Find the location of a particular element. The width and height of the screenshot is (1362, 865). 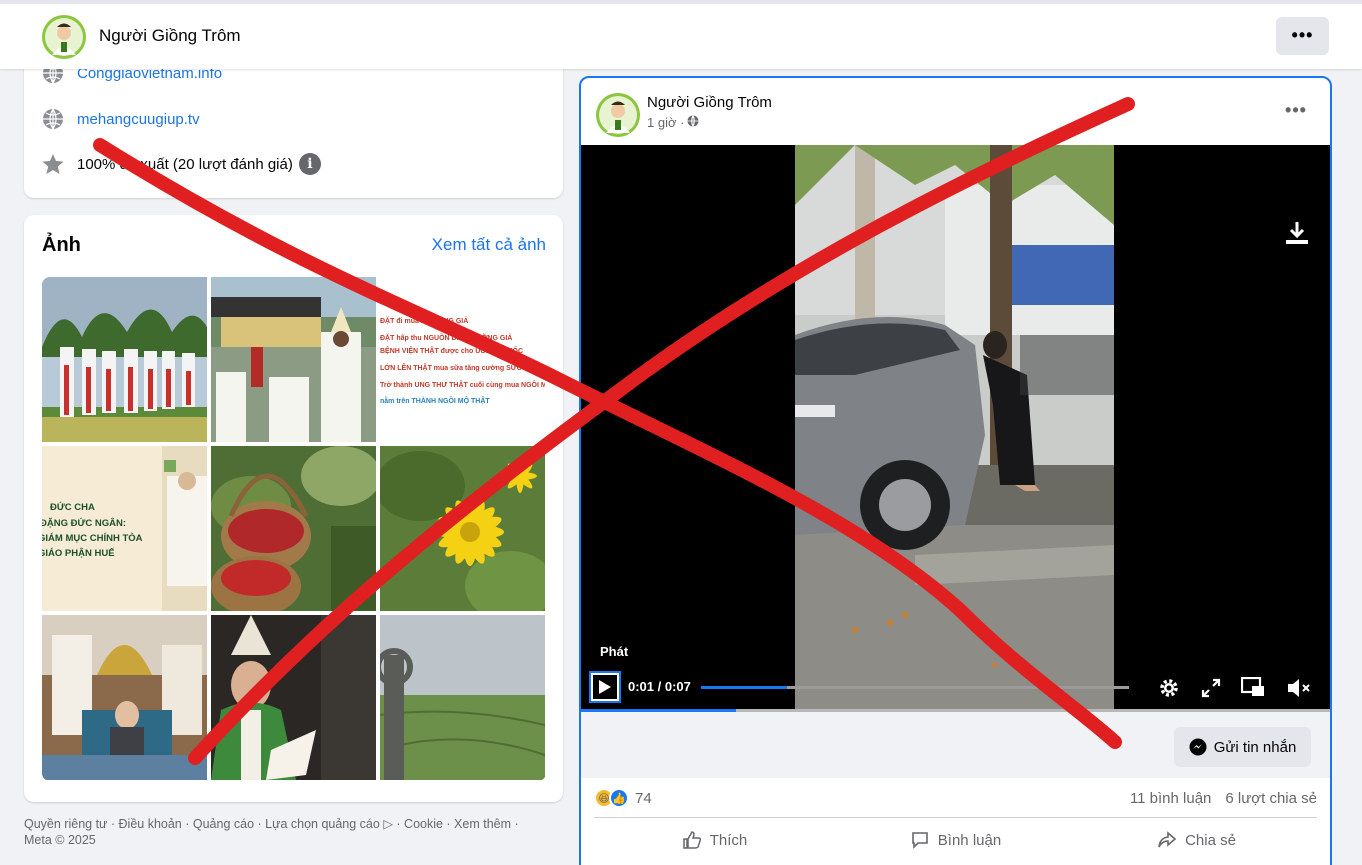

post-timestamp: 1 giờ · is located at coordinates (673, 122).